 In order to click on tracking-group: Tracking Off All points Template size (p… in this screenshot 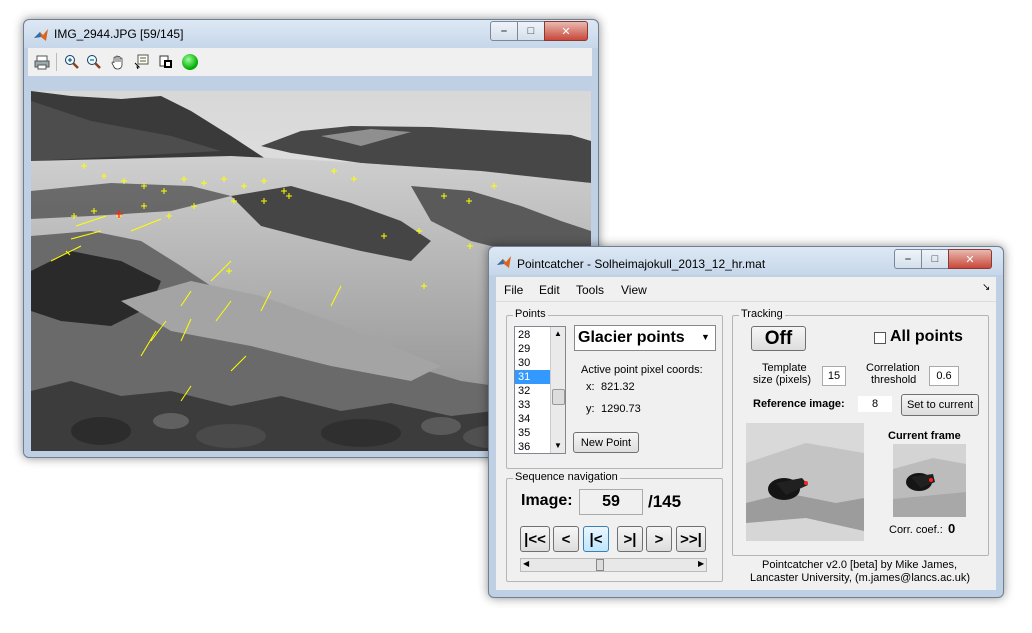, I will do `click(860, 432)`.